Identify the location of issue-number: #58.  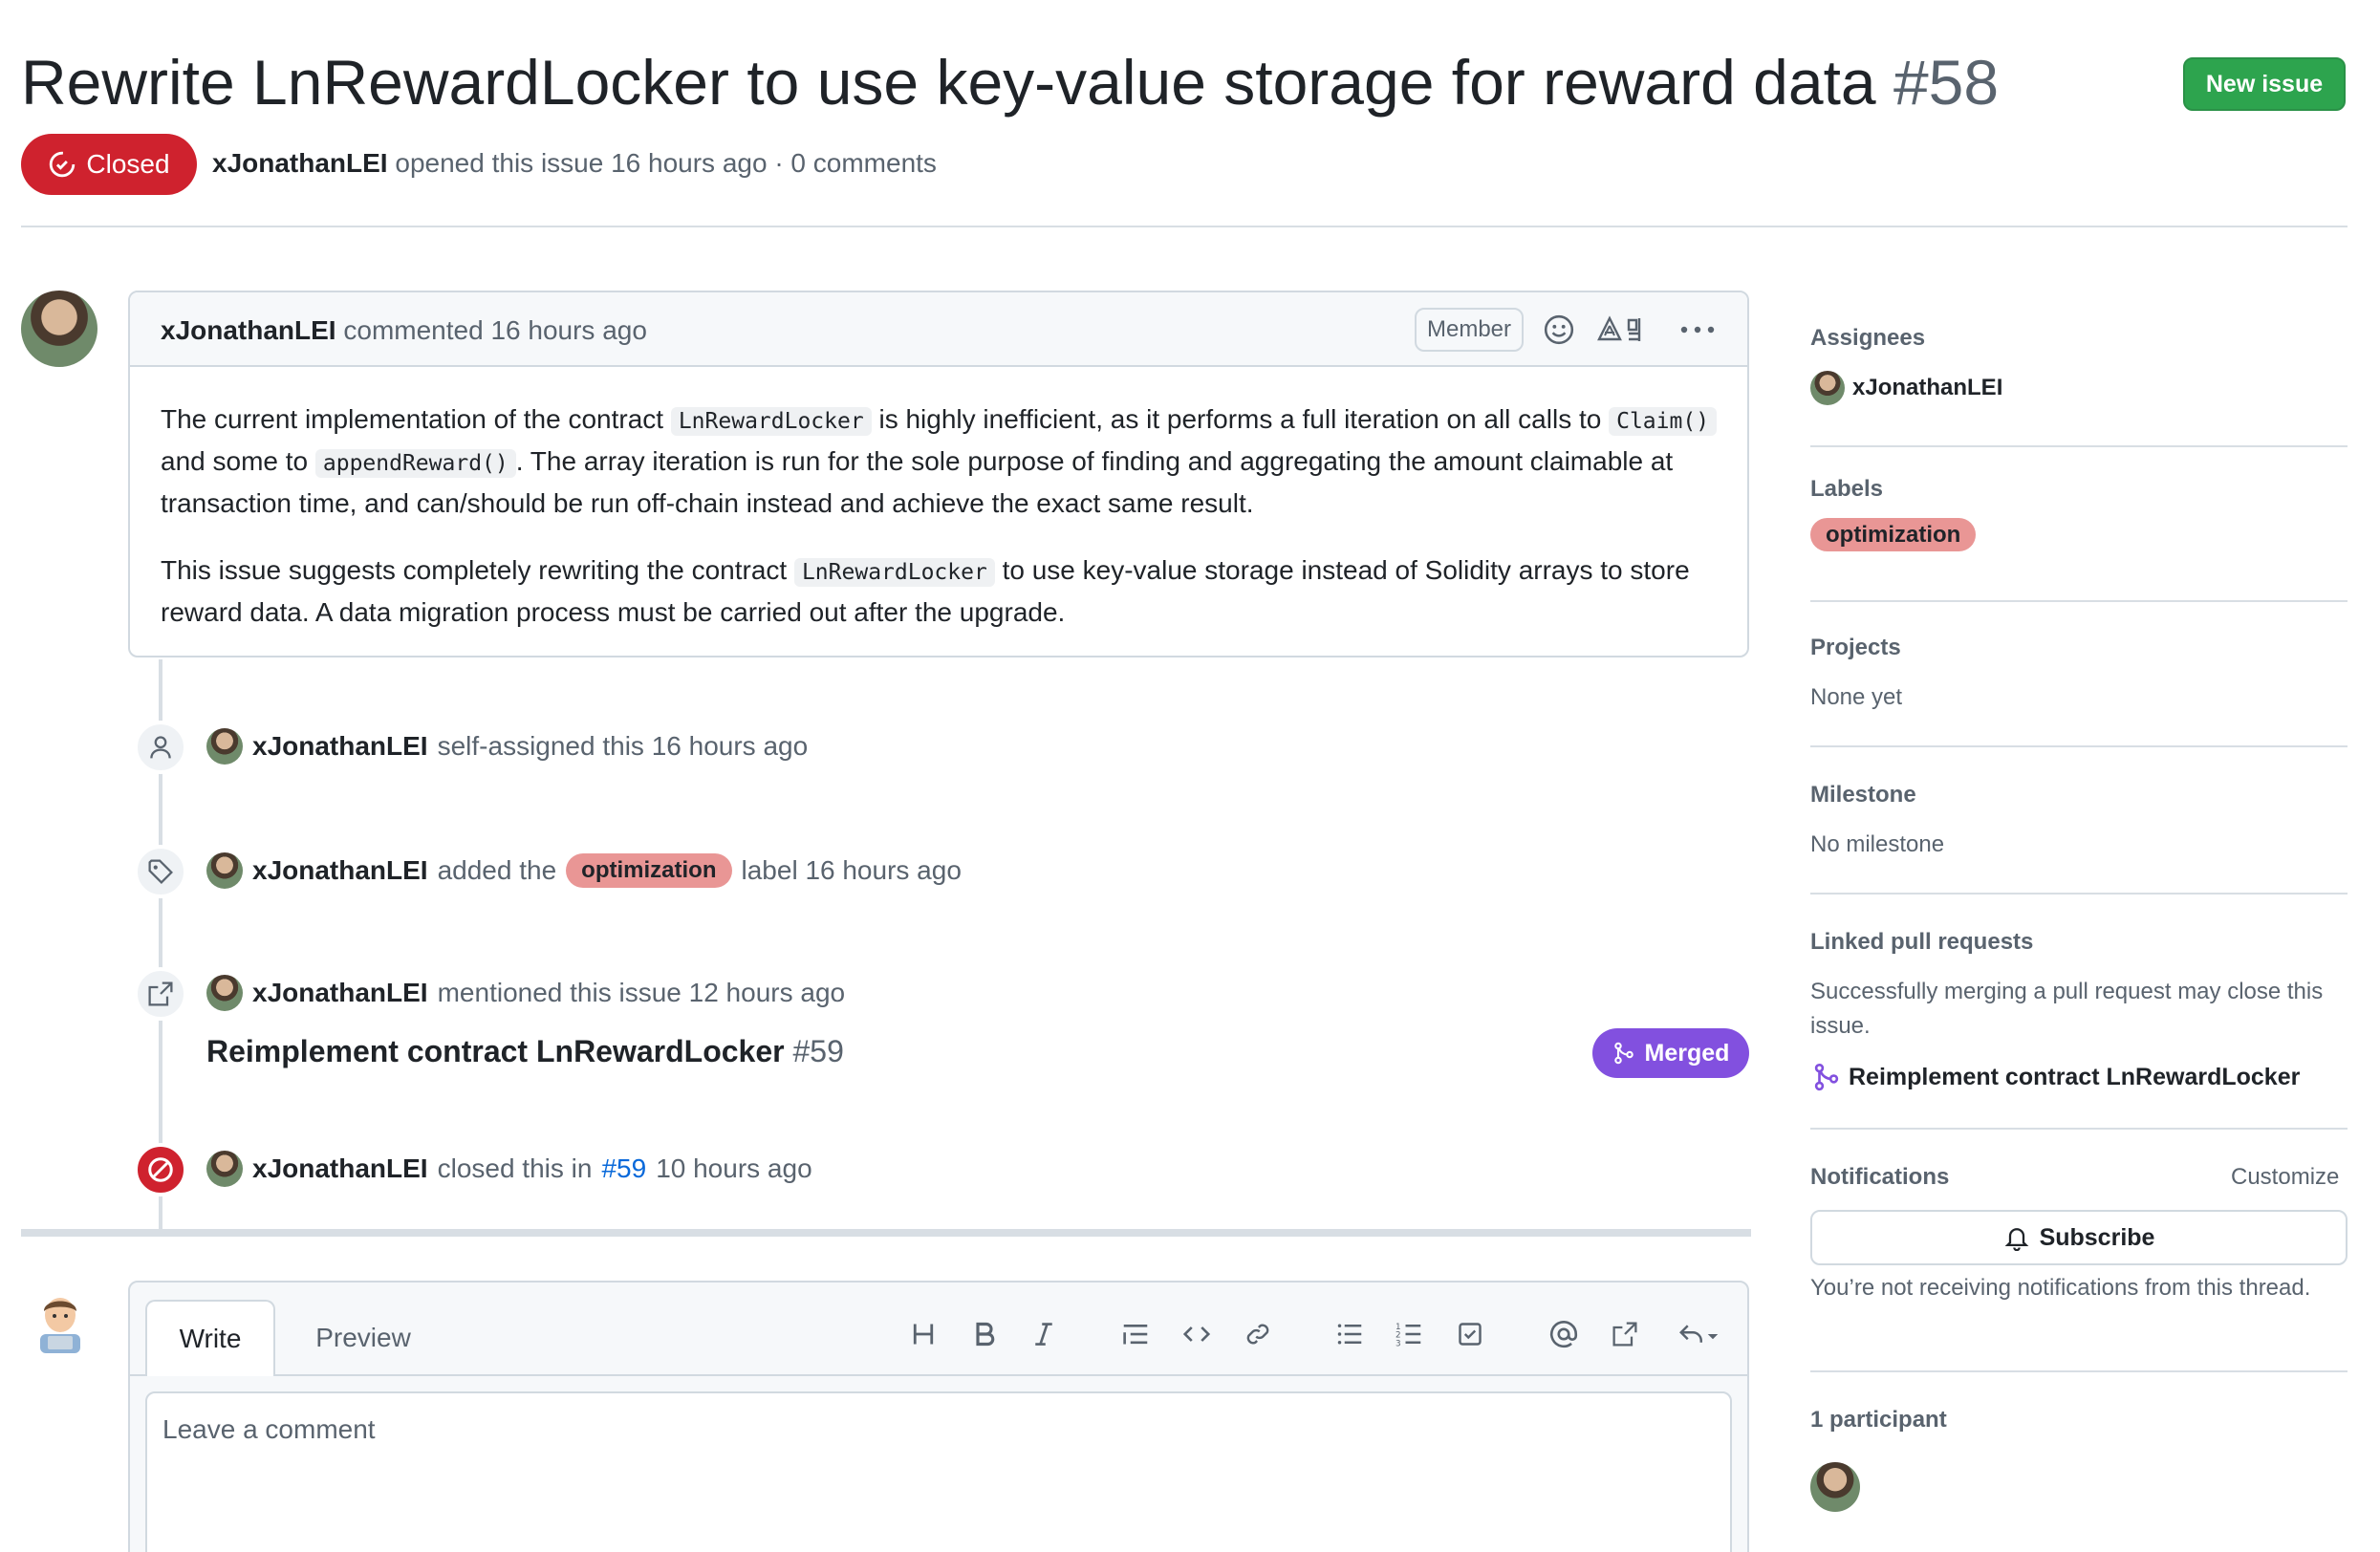
(1946, 82).